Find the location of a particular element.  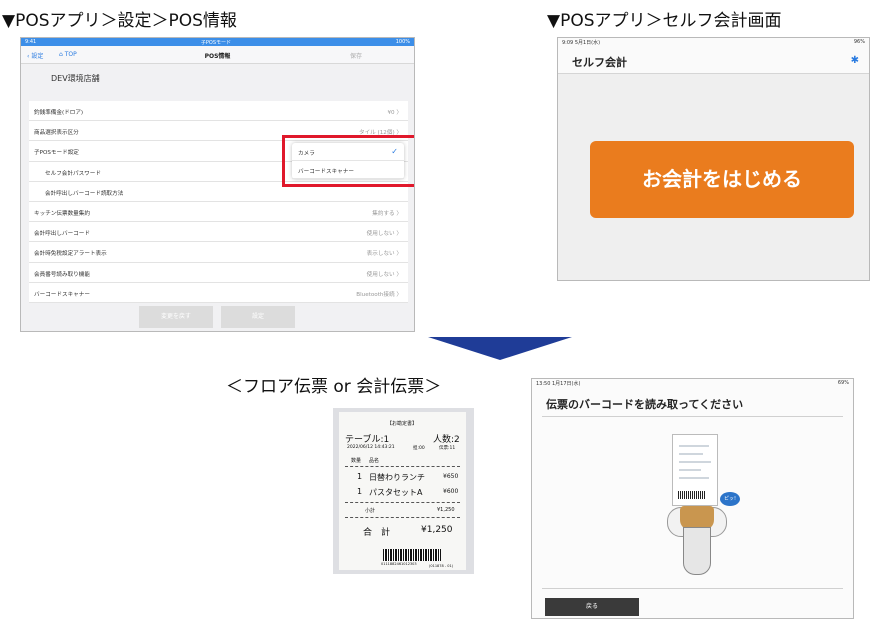

setting-row: 会員番号読み取り機能 使用しない 〉 is located at coordinates (218, 272).